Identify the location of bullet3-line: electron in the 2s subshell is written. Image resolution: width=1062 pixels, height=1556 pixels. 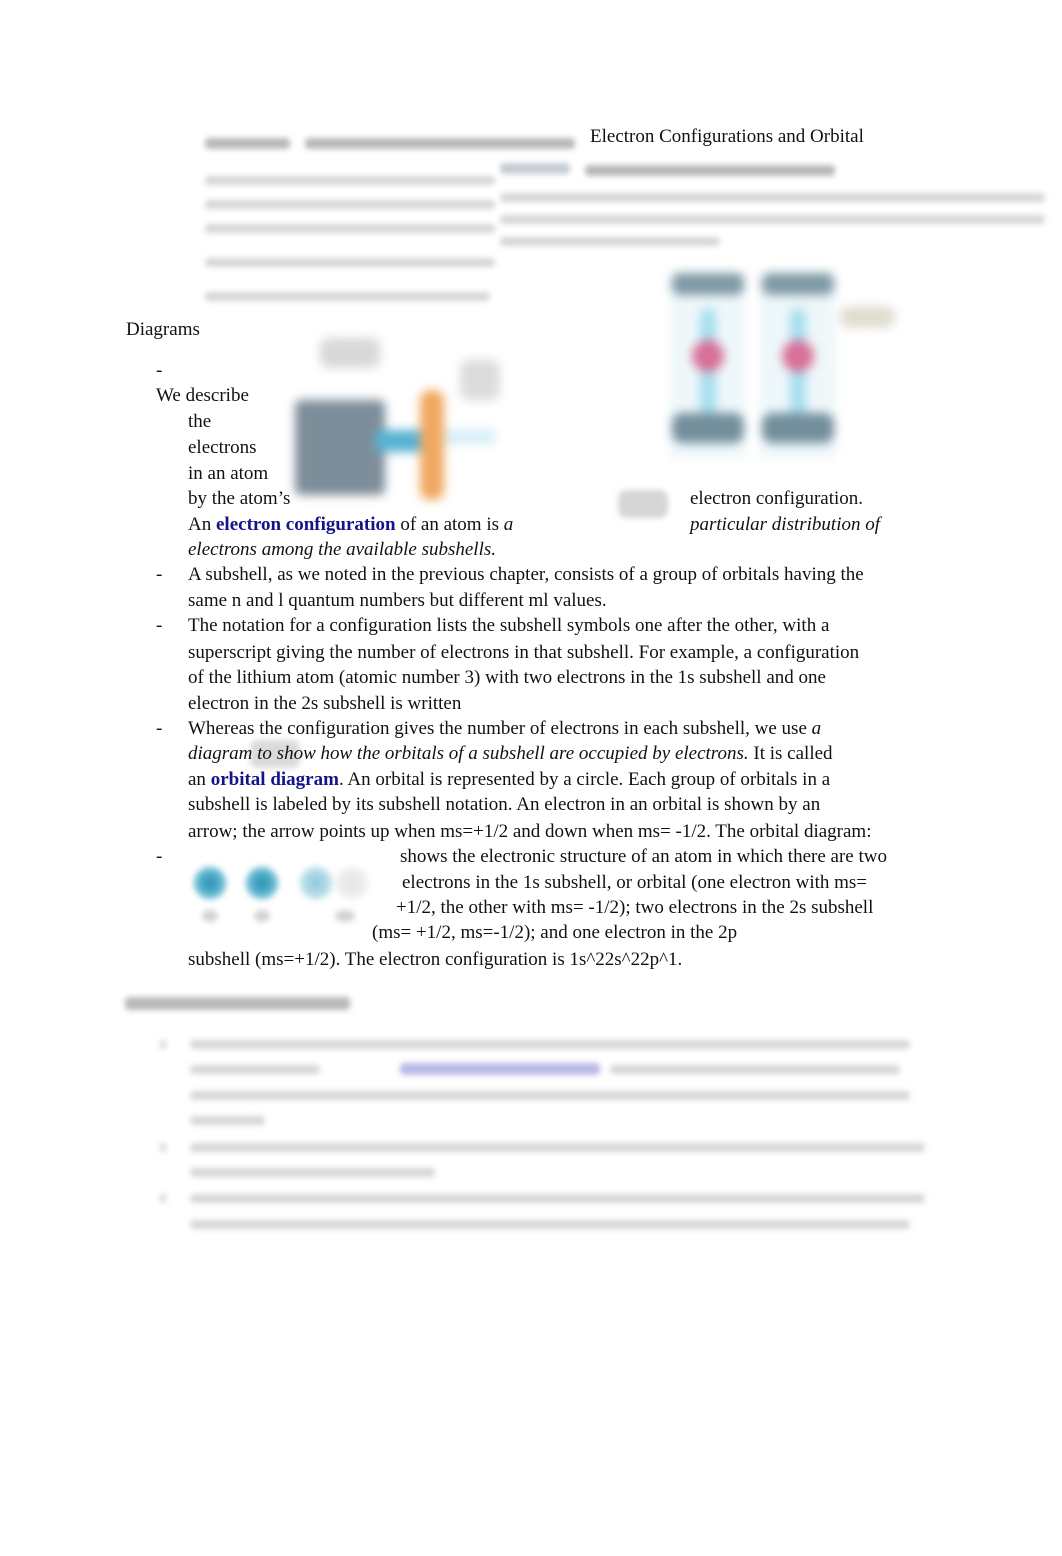
(325, 703).